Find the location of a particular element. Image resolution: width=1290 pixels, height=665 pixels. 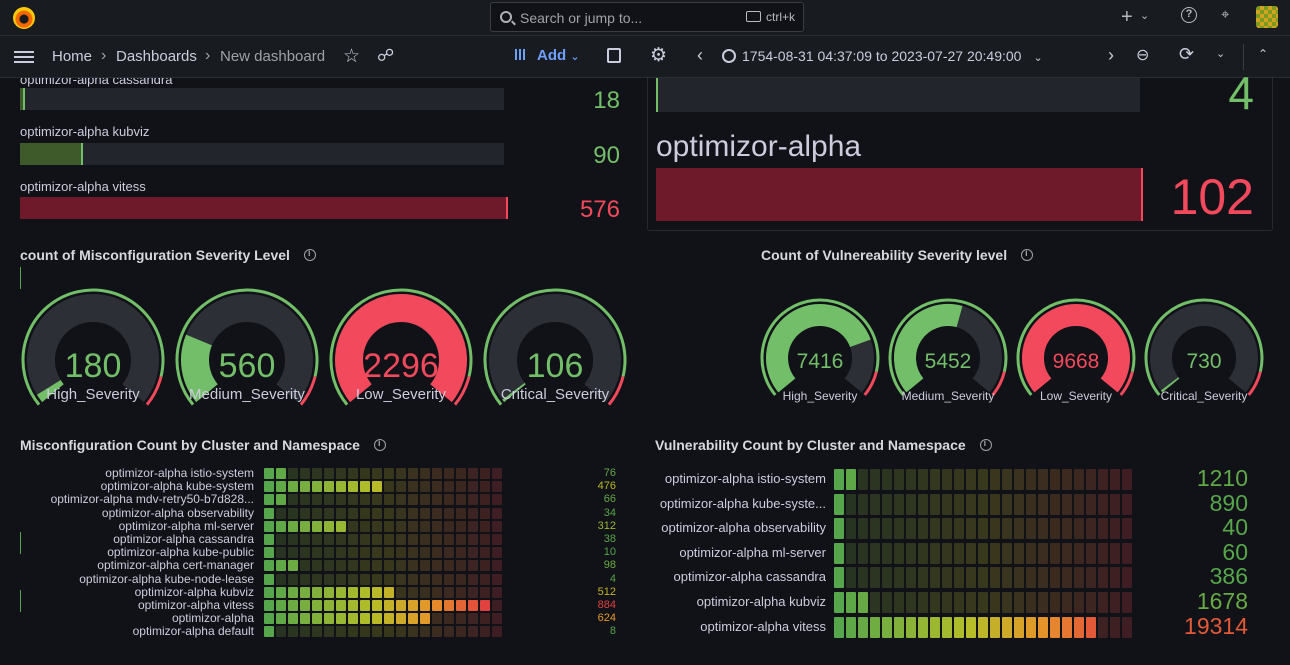

avatar is located at coordinates (1267, 17).